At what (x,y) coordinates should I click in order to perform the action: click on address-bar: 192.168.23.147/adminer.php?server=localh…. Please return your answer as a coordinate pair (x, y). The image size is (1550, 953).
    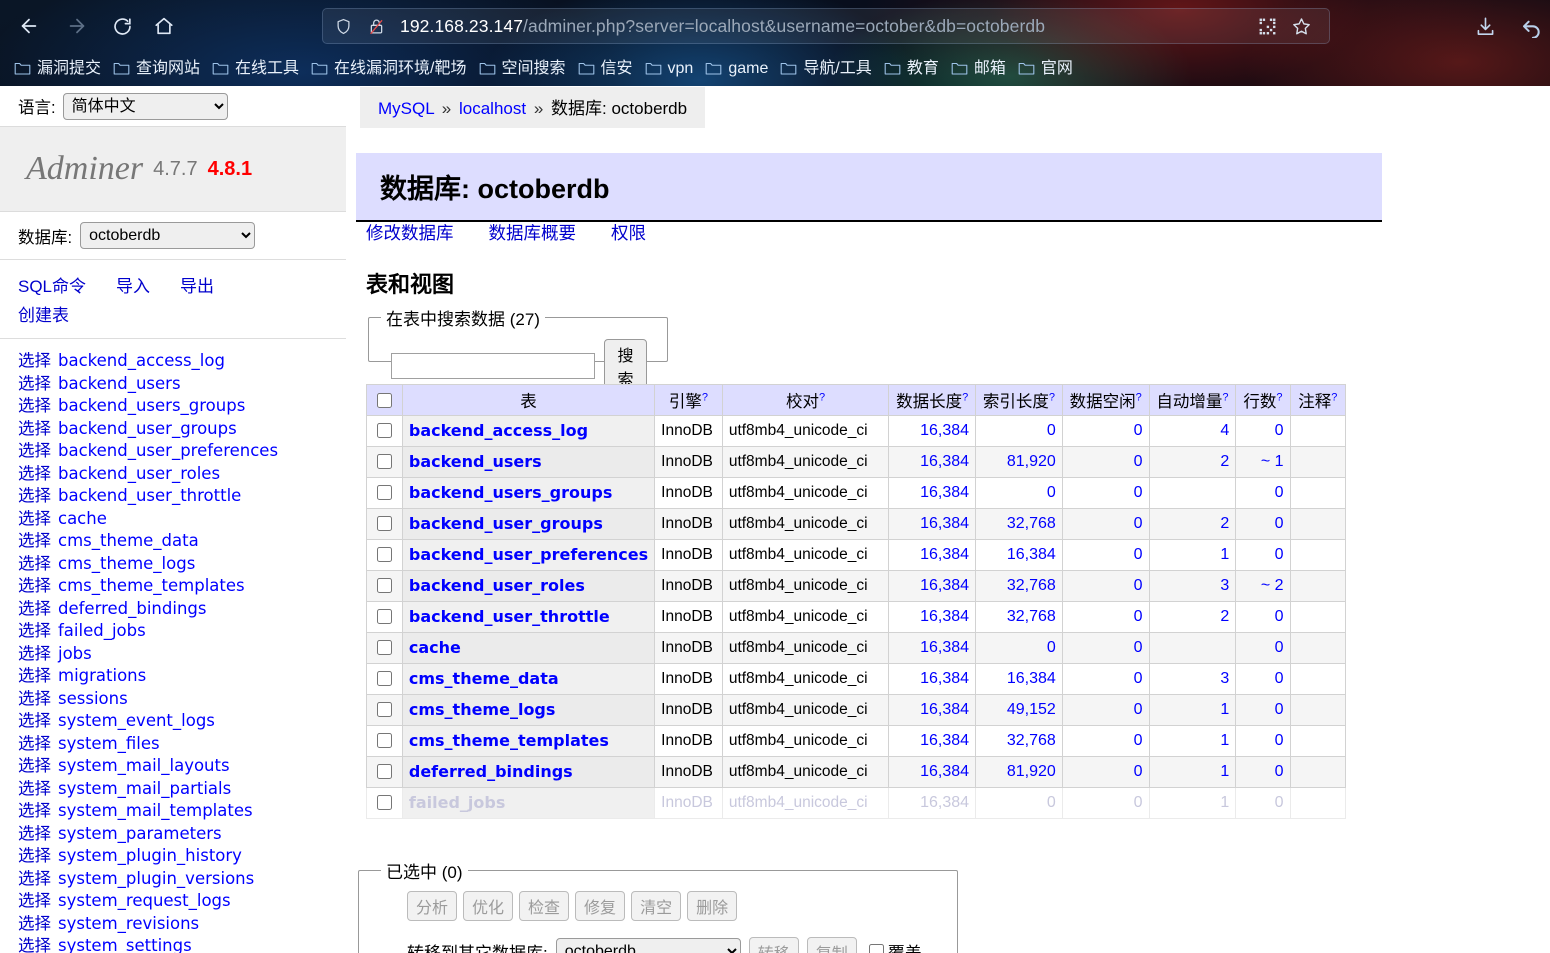
    Looking at the image, I should click on (826, 26).